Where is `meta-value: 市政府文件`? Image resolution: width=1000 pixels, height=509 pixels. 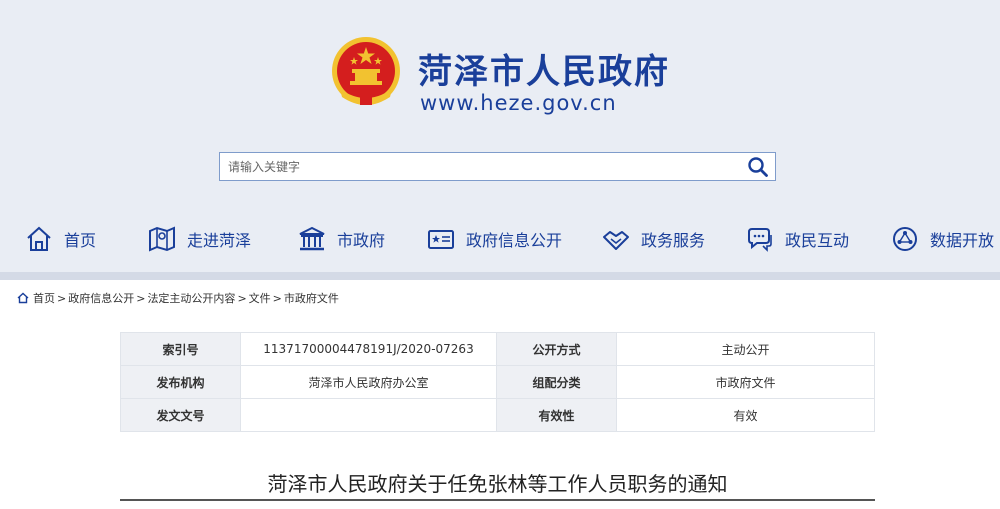
meta-value: 市政府文件 is located at coordinates (745, 382).